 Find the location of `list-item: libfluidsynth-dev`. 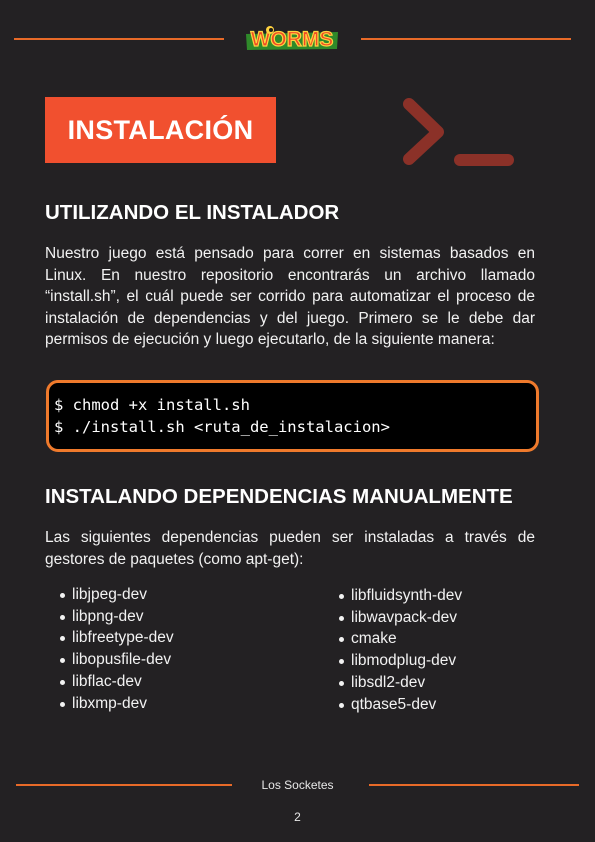

list-item: libfluidsynth-dev is located at coordinates (393, 596).